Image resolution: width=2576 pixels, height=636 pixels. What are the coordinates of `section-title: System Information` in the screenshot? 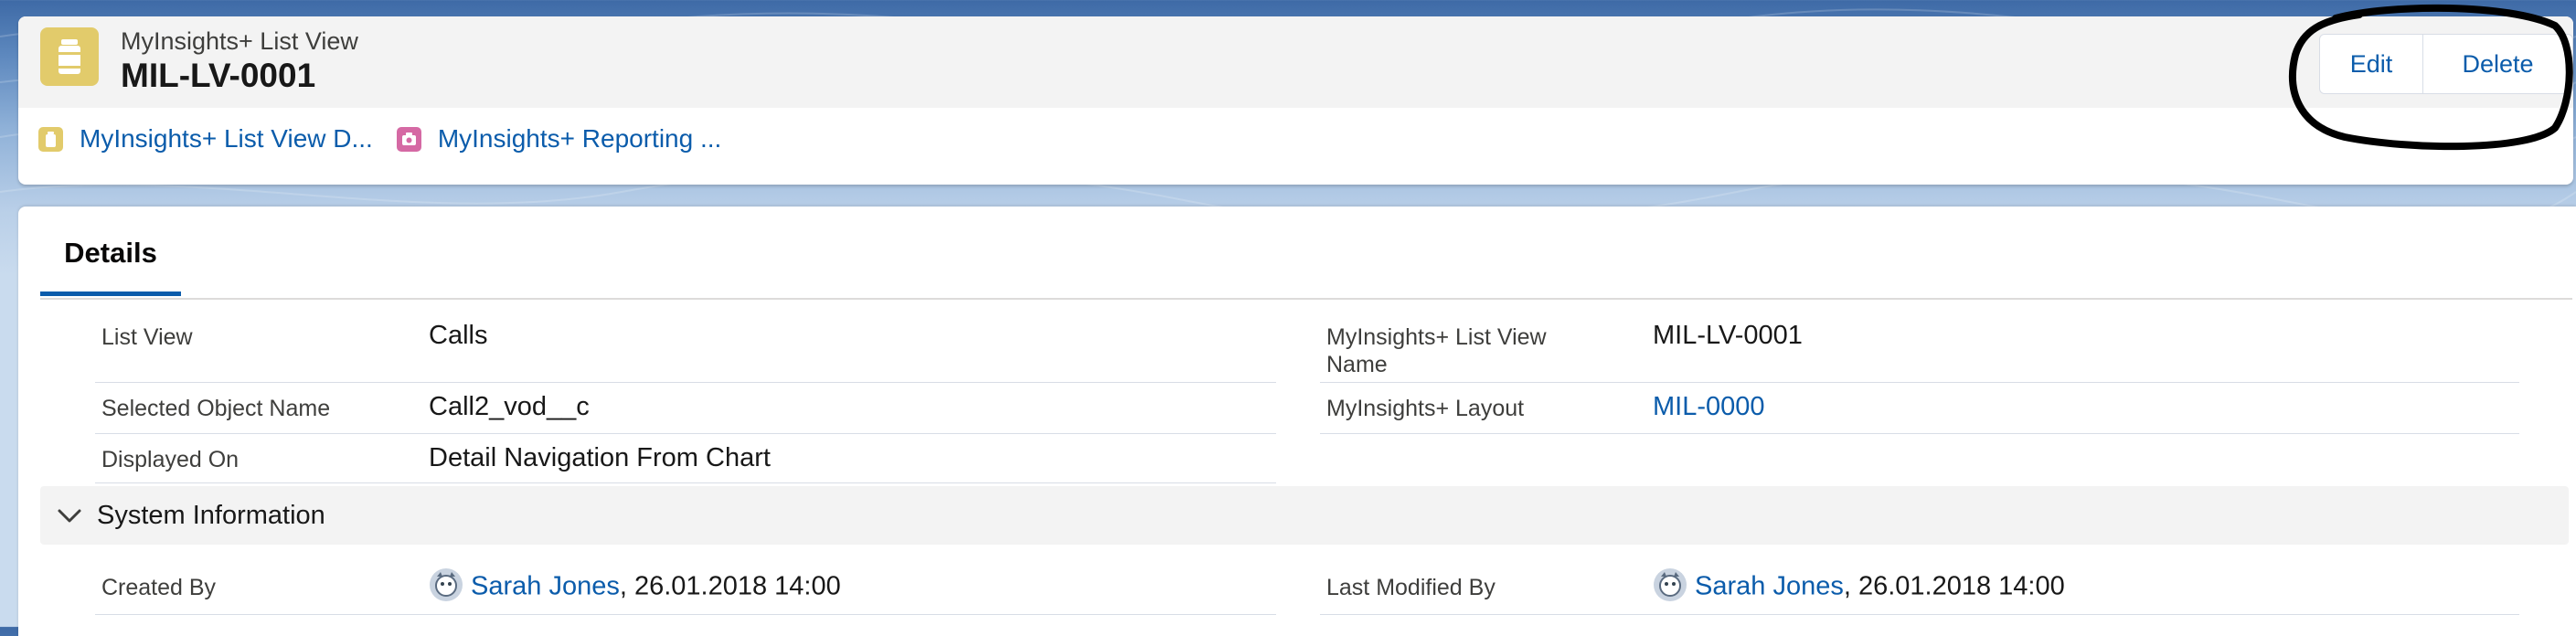 It's located at (211, 515).